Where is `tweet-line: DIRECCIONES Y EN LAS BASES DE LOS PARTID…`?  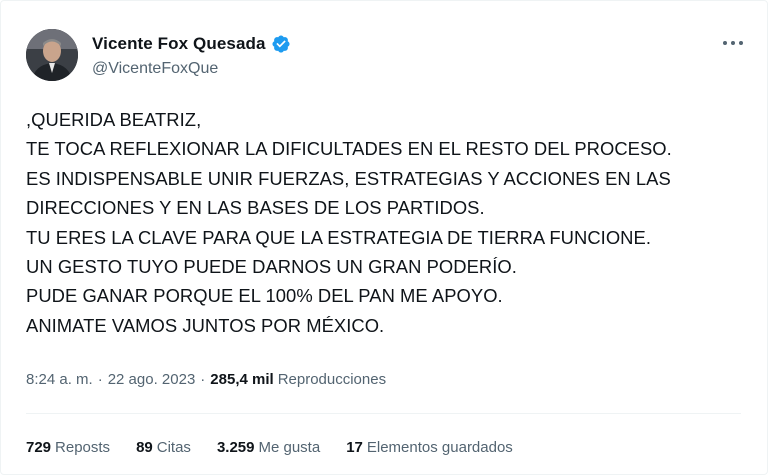
tweet-line: DIRECCIONES Y EN LAS BASES DE LOS PARTID… is located at coordinates (255, 208).